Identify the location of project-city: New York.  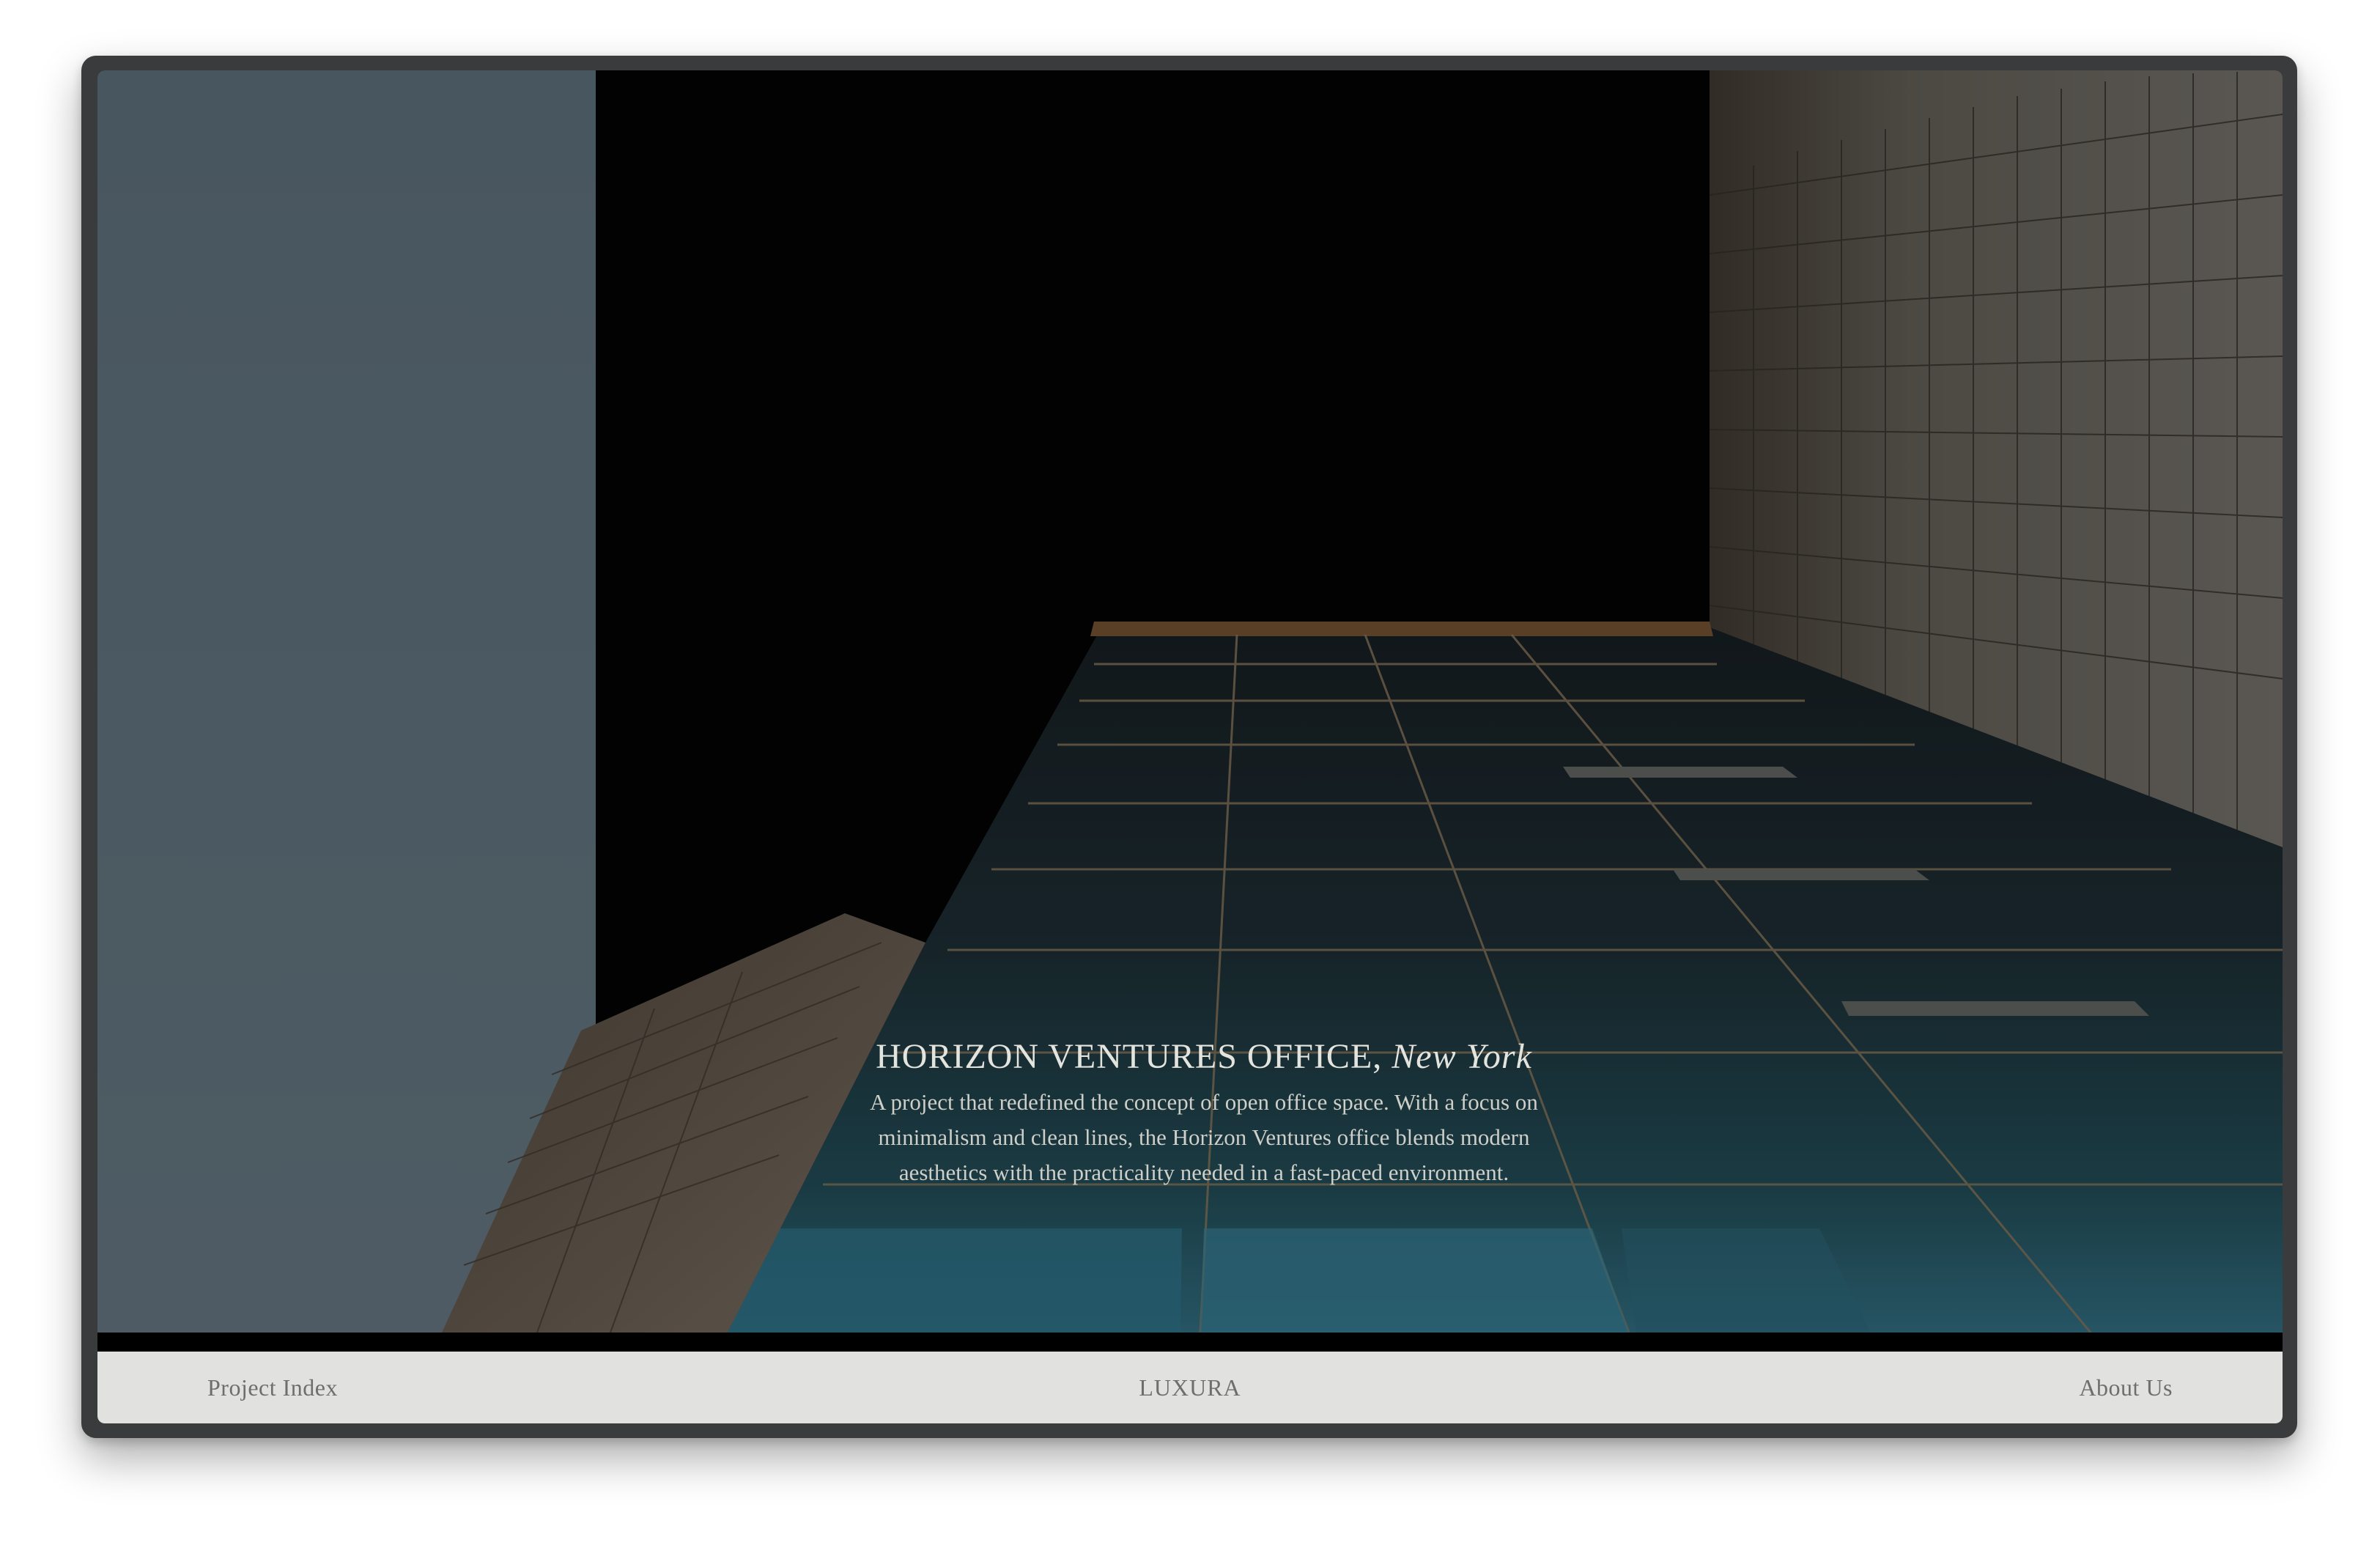
(1462, 1056).